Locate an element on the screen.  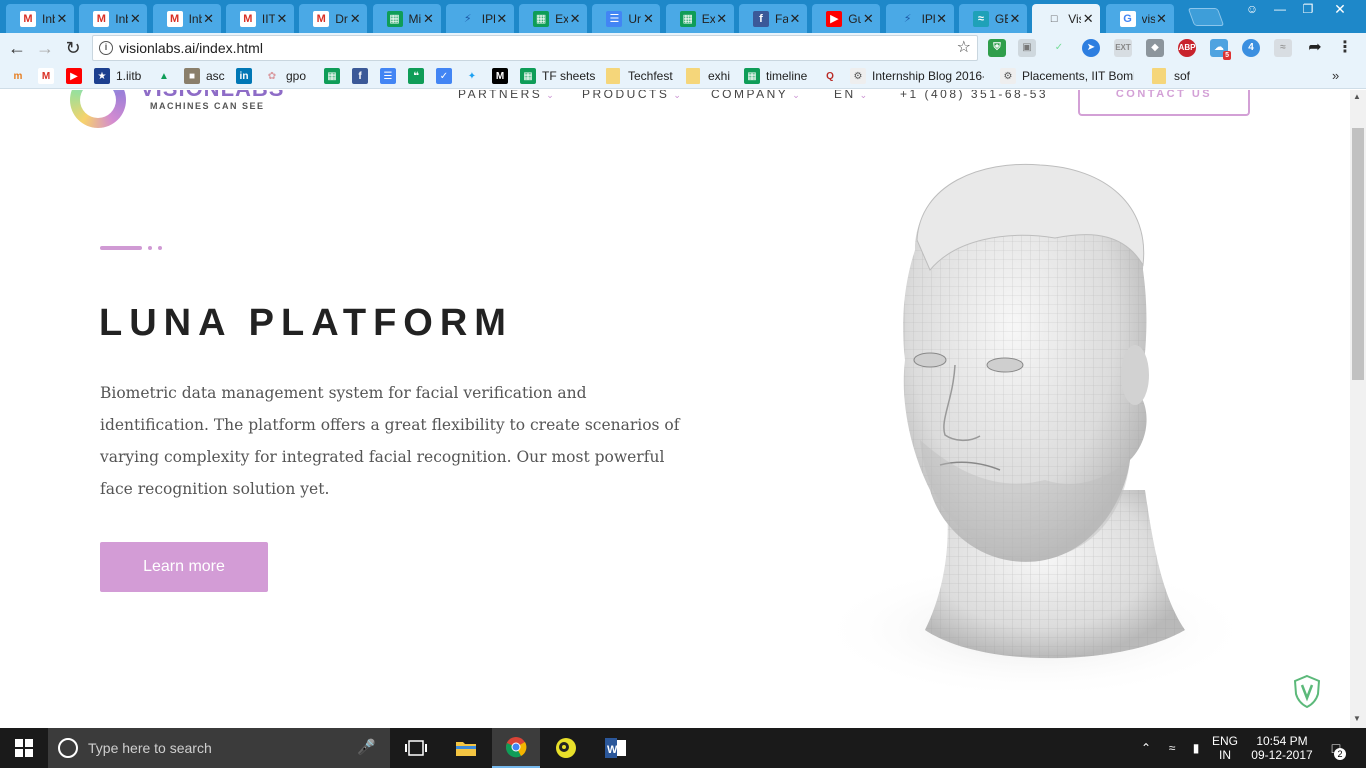
bookmark-item: exhi is located at coordinates (708, 76).